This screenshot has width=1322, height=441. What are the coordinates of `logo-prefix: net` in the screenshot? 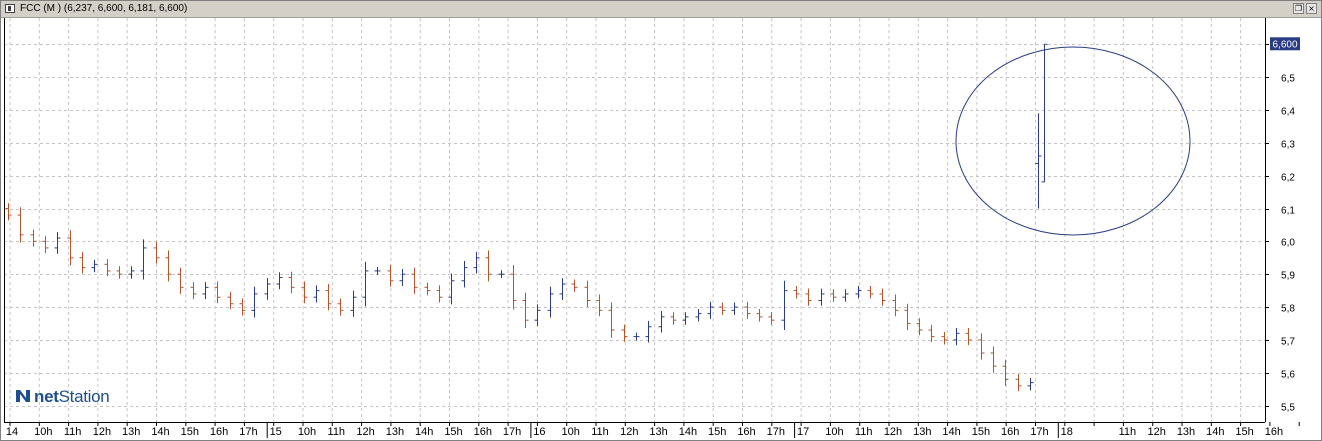 It's located at (46, 396).